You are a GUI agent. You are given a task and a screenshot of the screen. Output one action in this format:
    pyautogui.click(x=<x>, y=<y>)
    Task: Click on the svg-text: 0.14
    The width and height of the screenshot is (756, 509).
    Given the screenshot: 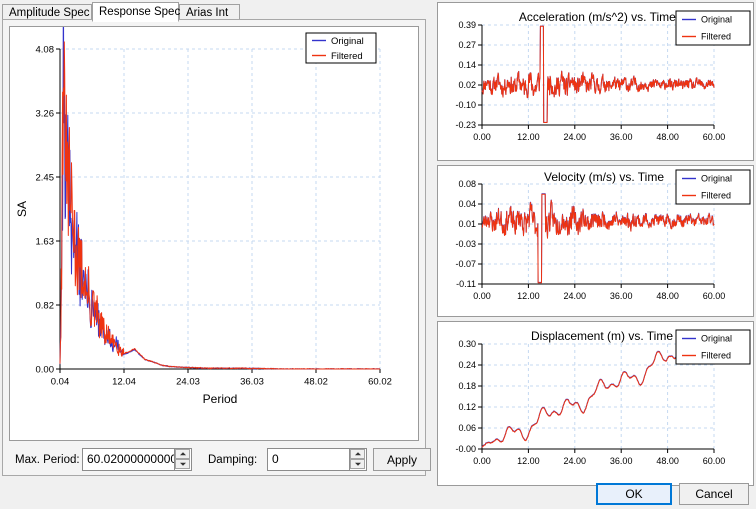 What is the action you would take?
    pyautogui.click(x=467, y=65)
    